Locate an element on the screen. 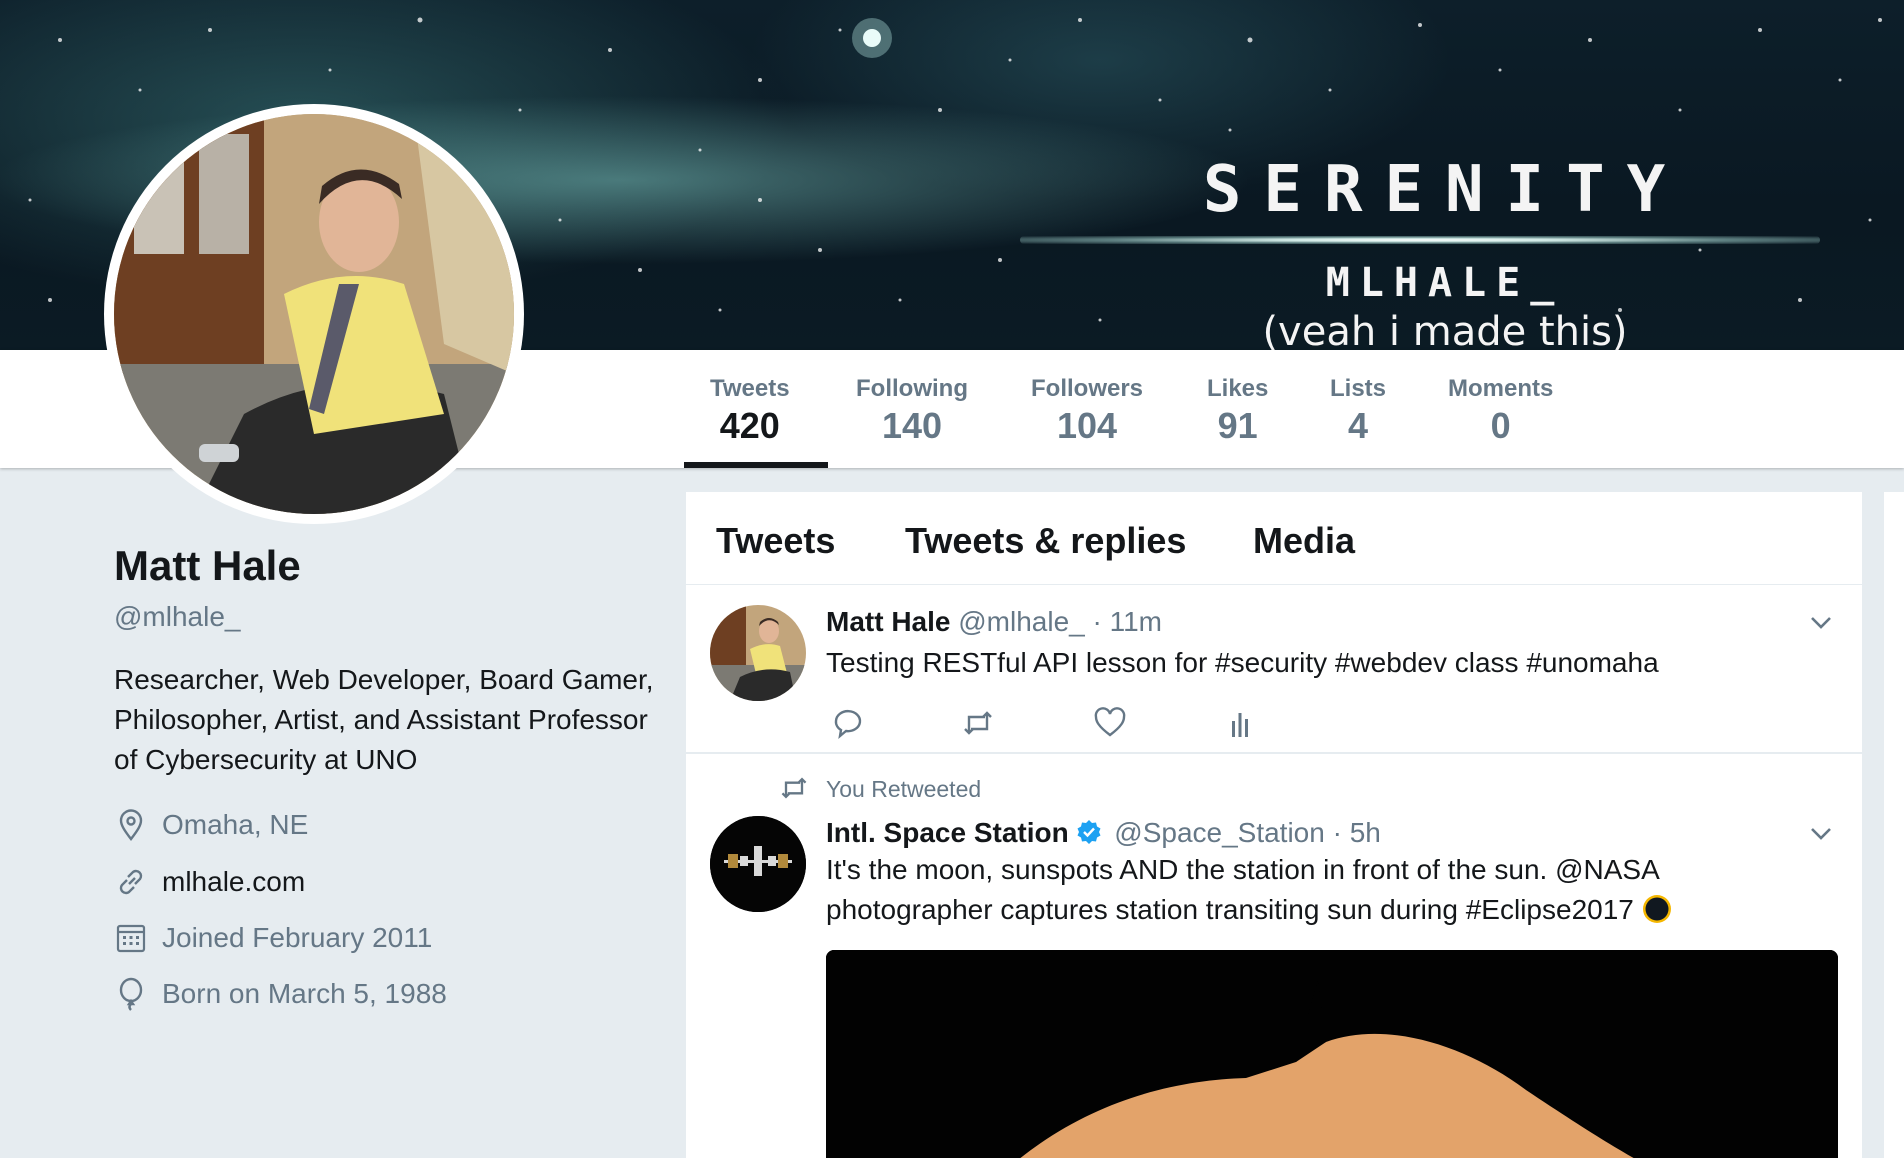 The height and width of the screenshot is (1158, 1904). stat-label: Tweets is located at coordinates (750, 388).